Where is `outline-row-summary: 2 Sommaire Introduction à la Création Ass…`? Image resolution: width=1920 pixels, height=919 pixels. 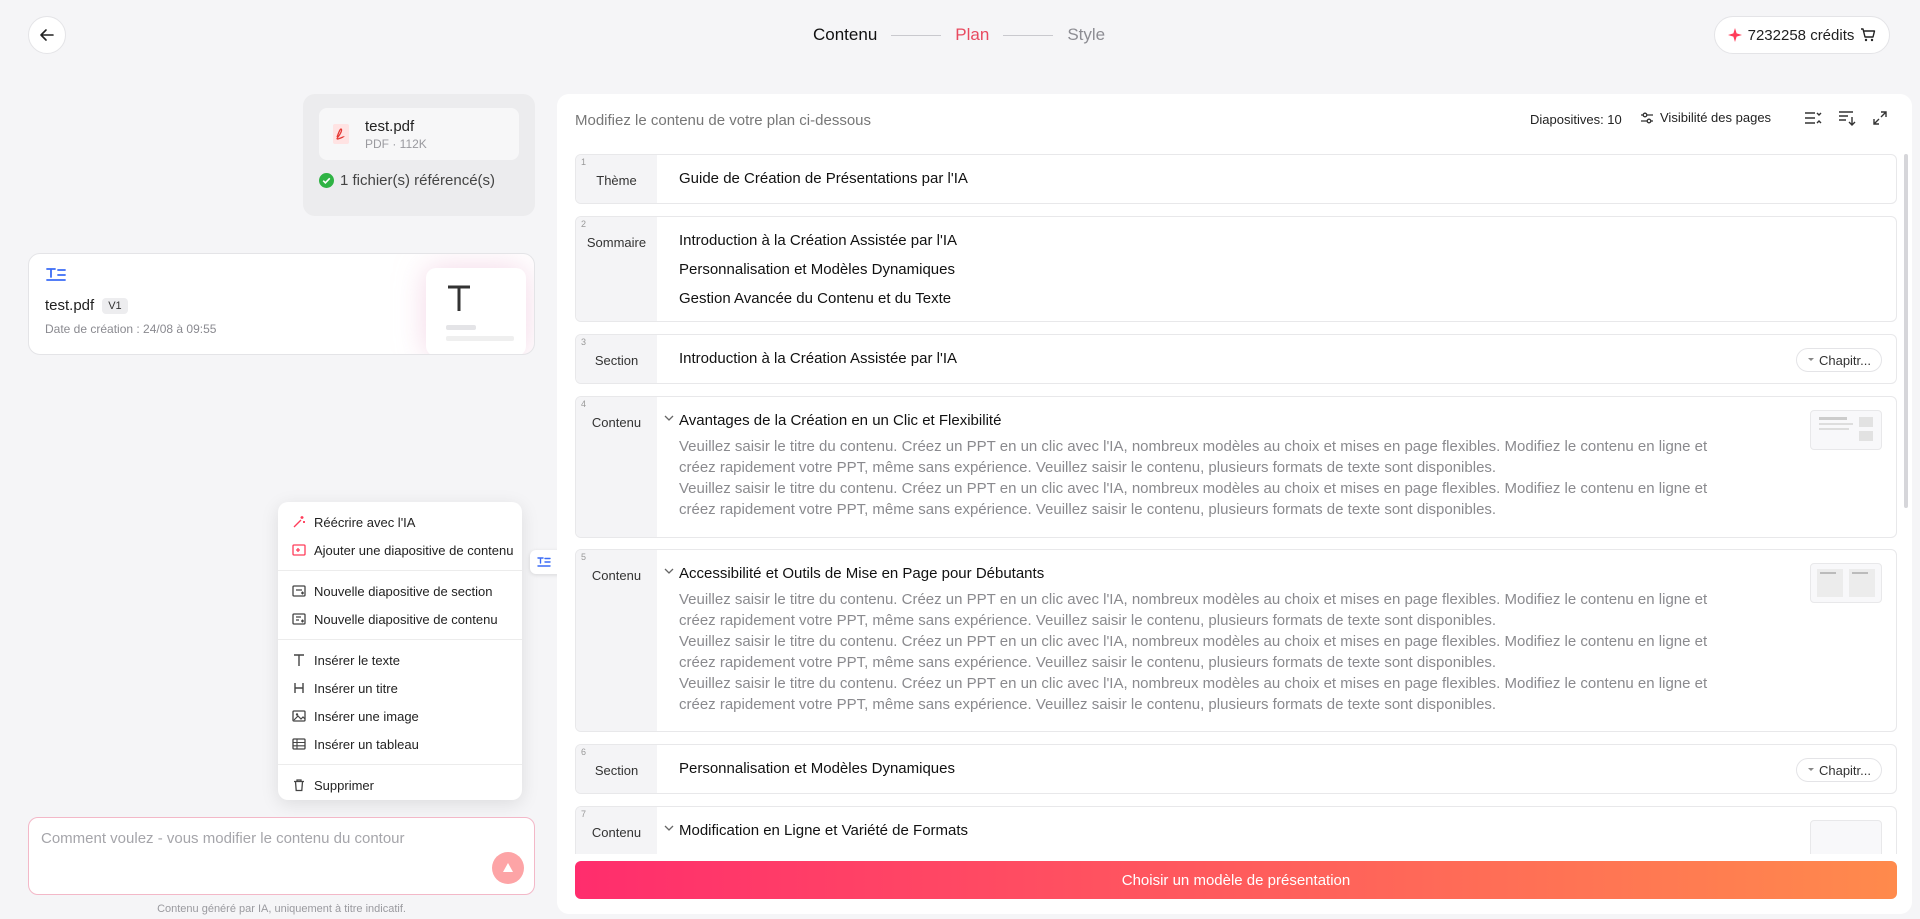 outline-row-summary: 2 Sommaire Introduction à la Création Ass… is located at coordinates (1236, 269).